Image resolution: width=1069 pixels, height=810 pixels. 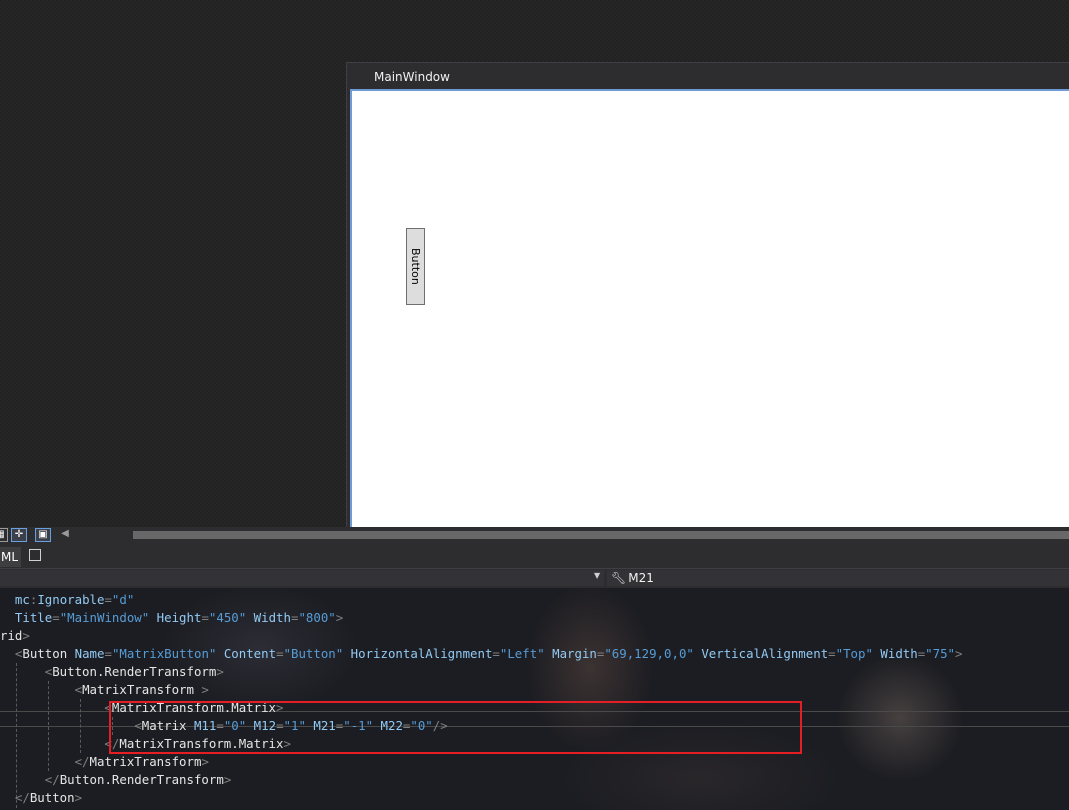 I want to click on code-line: </MatrixTransform>, so click(x=481, y=762).